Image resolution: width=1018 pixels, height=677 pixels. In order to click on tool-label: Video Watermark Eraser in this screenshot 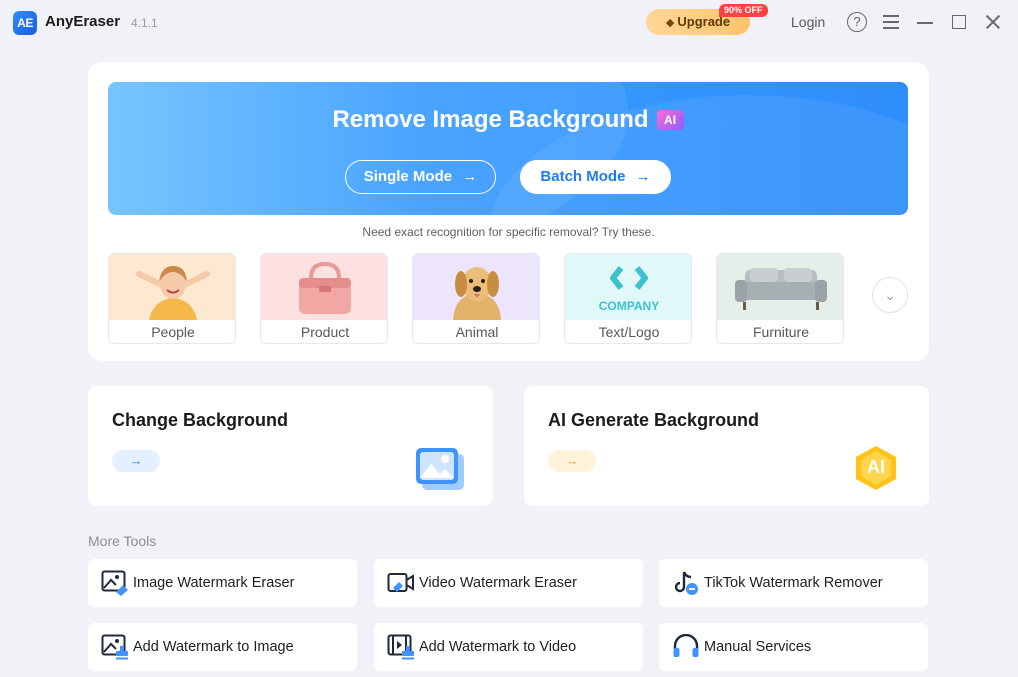, I will do `click(498, 583)`.